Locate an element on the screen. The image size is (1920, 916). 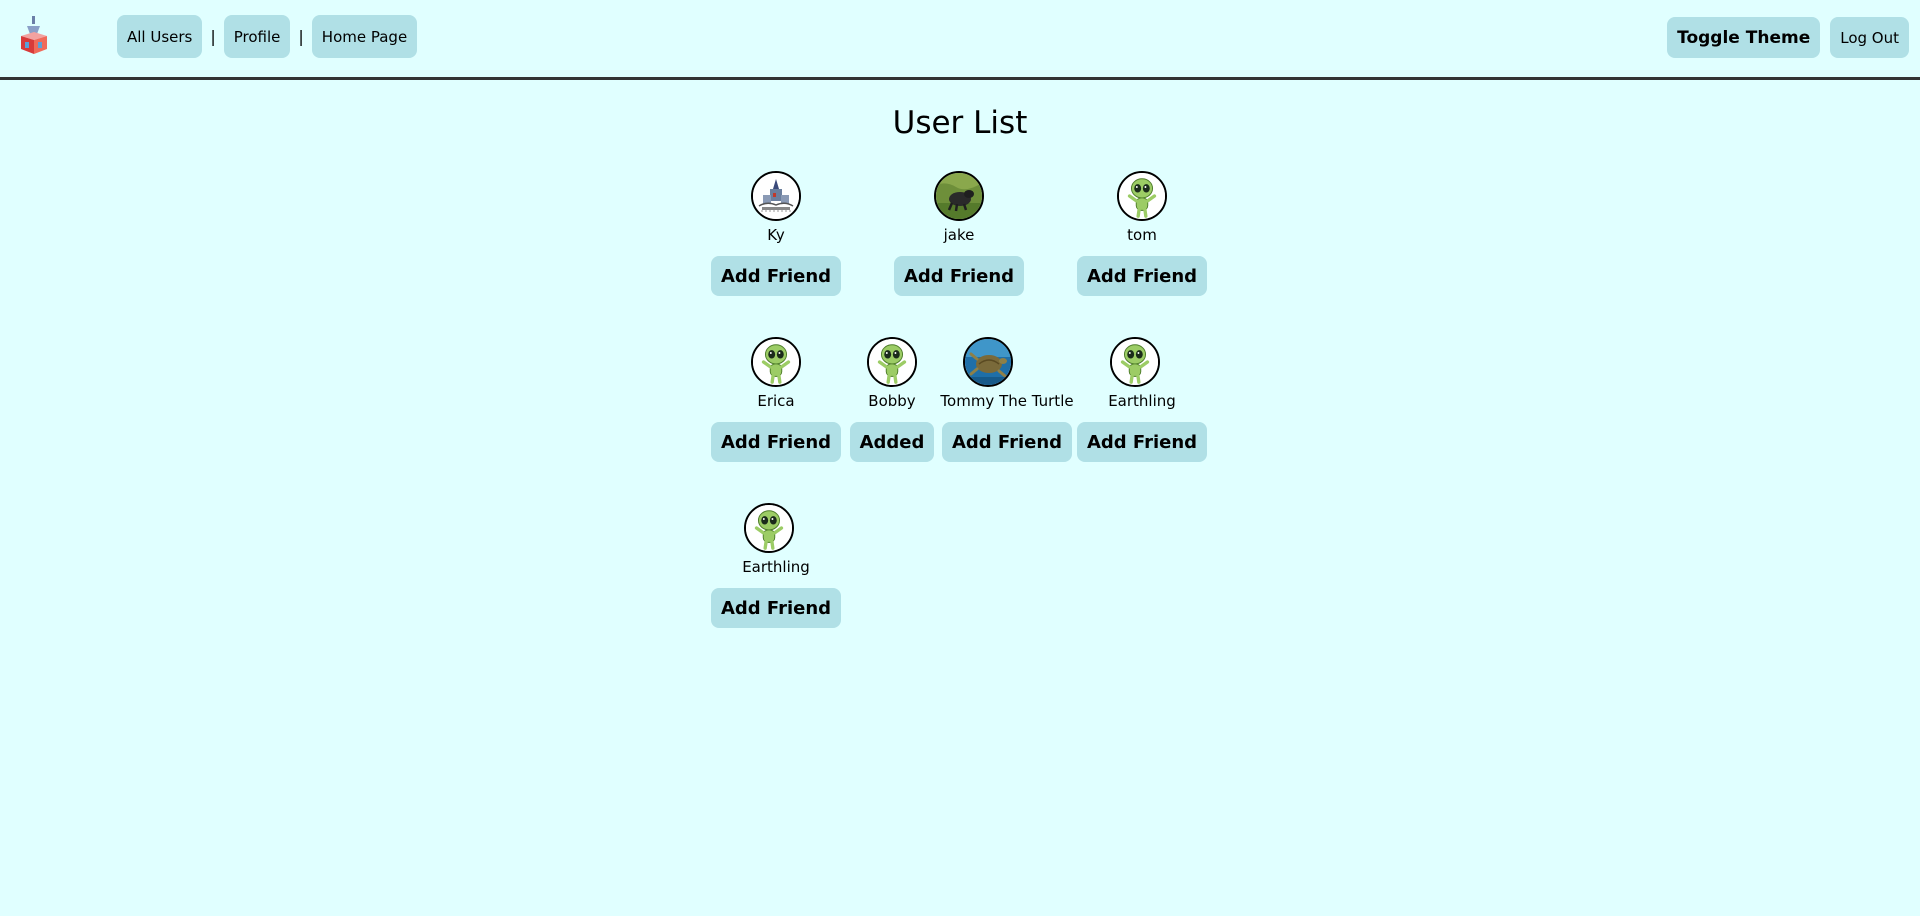
castle-drawing-icon is located at coordinates (776, 196).